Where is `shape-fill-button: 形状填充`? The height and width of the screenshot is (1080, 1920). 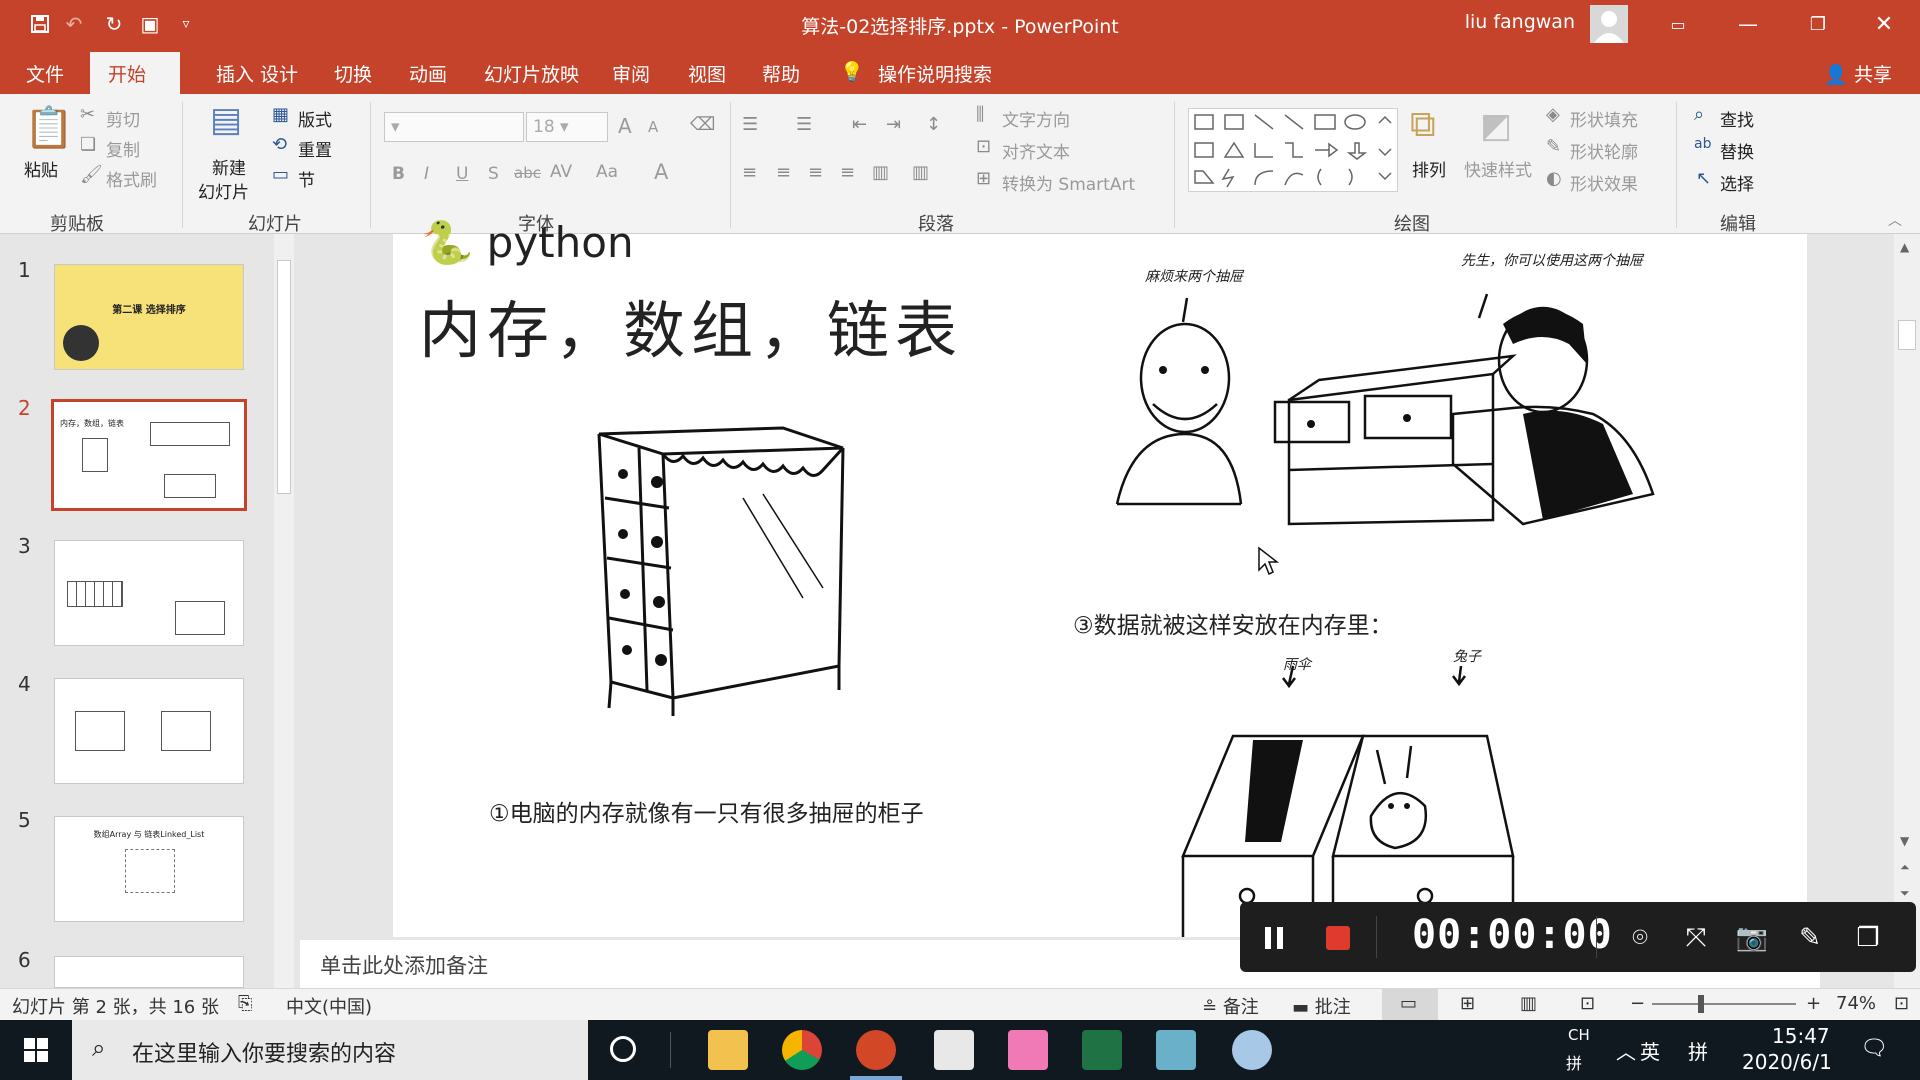 shape-fill-button: 形状填充 is located at coordinates (1604, 118).